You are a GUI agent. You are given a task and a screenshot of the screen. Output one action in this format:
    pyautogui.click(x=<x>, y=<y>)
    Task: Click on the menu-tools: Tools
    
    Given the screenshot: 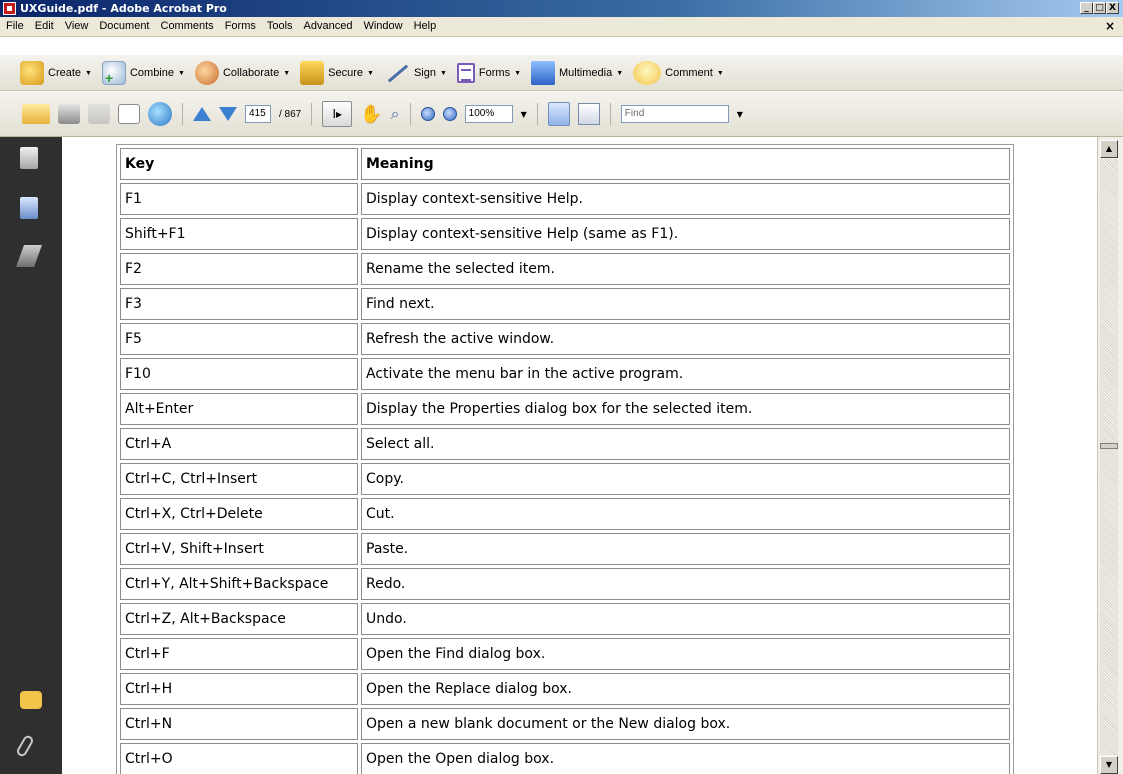 What is the action you would take?
    pyautogui.click(x=280, y=26)
    